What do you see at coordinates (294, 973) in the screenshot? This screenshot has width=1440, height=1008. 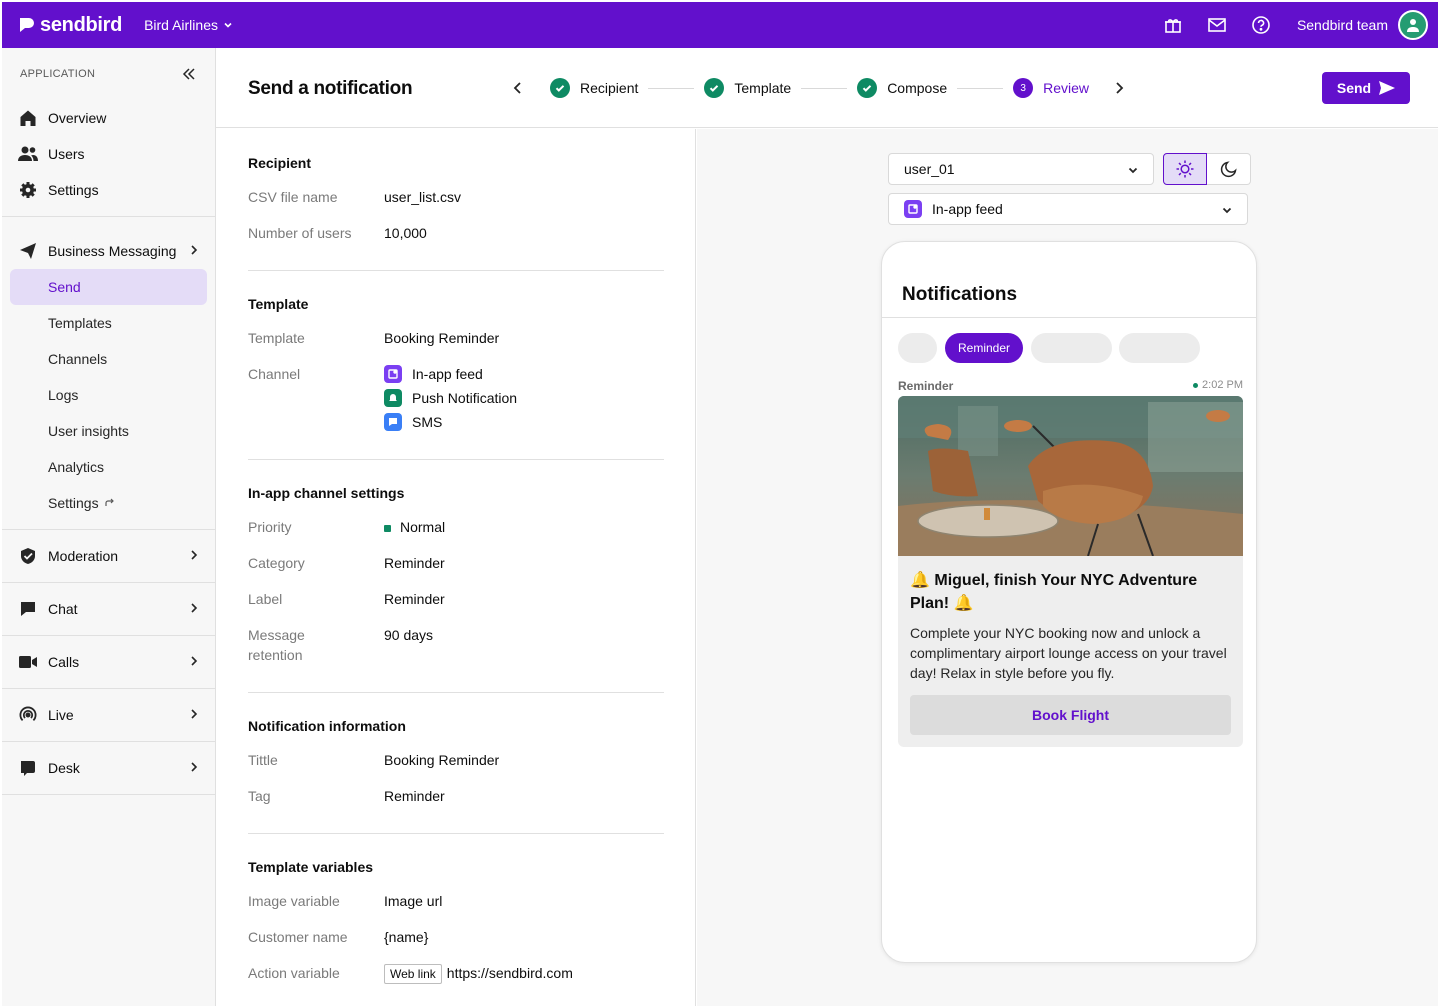 I see `field-label: Action variable` at bounding box center [294, 973].